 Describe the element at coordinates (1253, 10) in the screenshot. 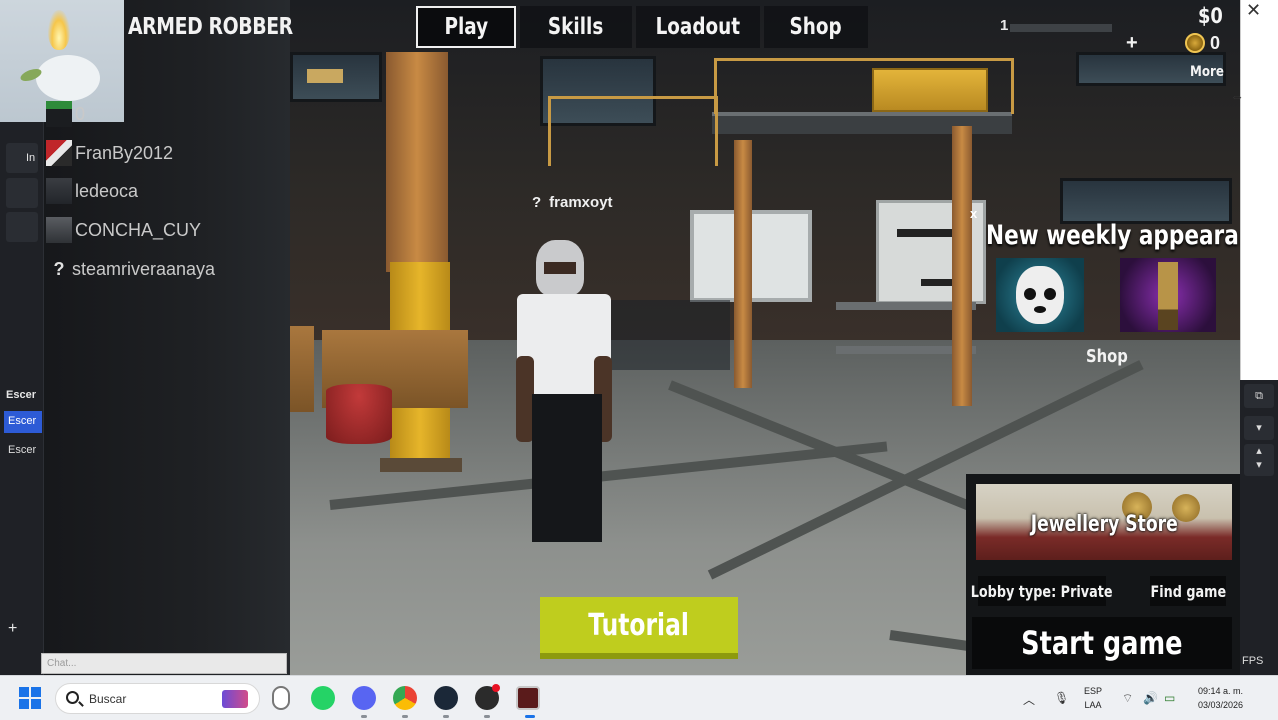

I see `close-icon: ✕` at that location.